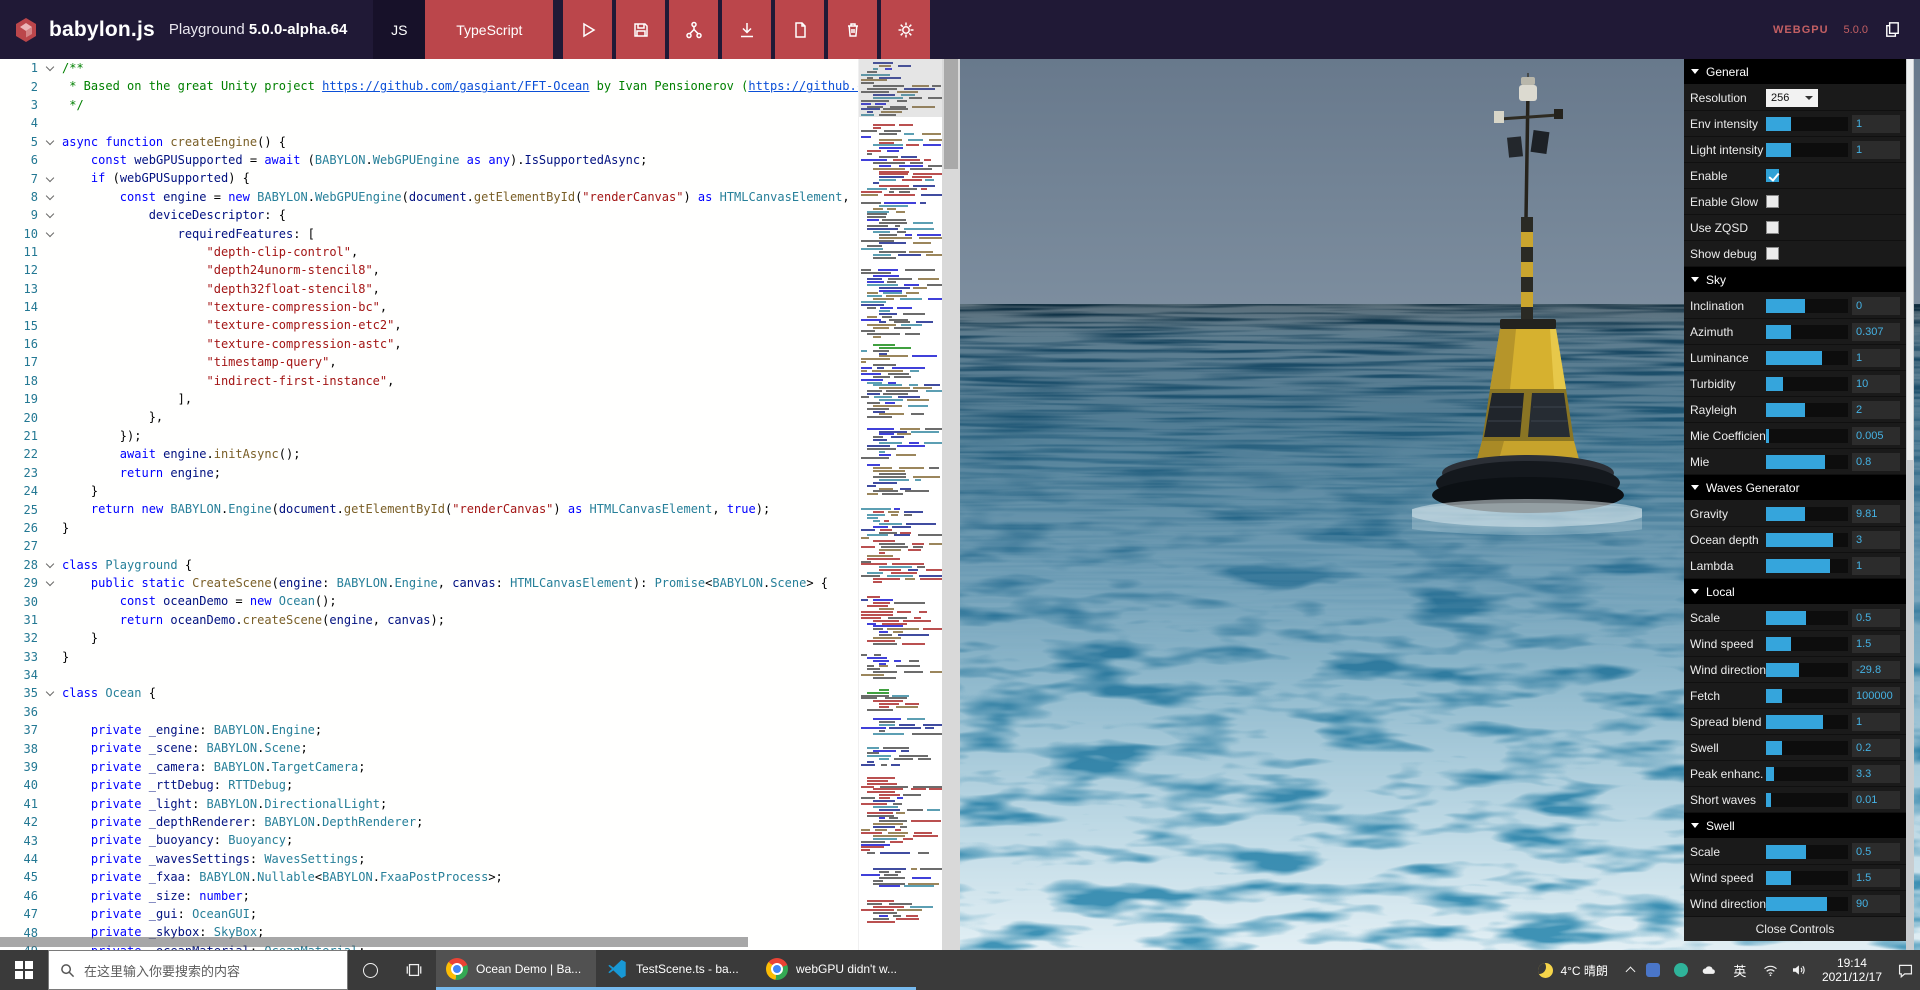  What do you see at coordinates (641, 29) in the screenshot?
I see `save-button` at bounding box center [641, 29].